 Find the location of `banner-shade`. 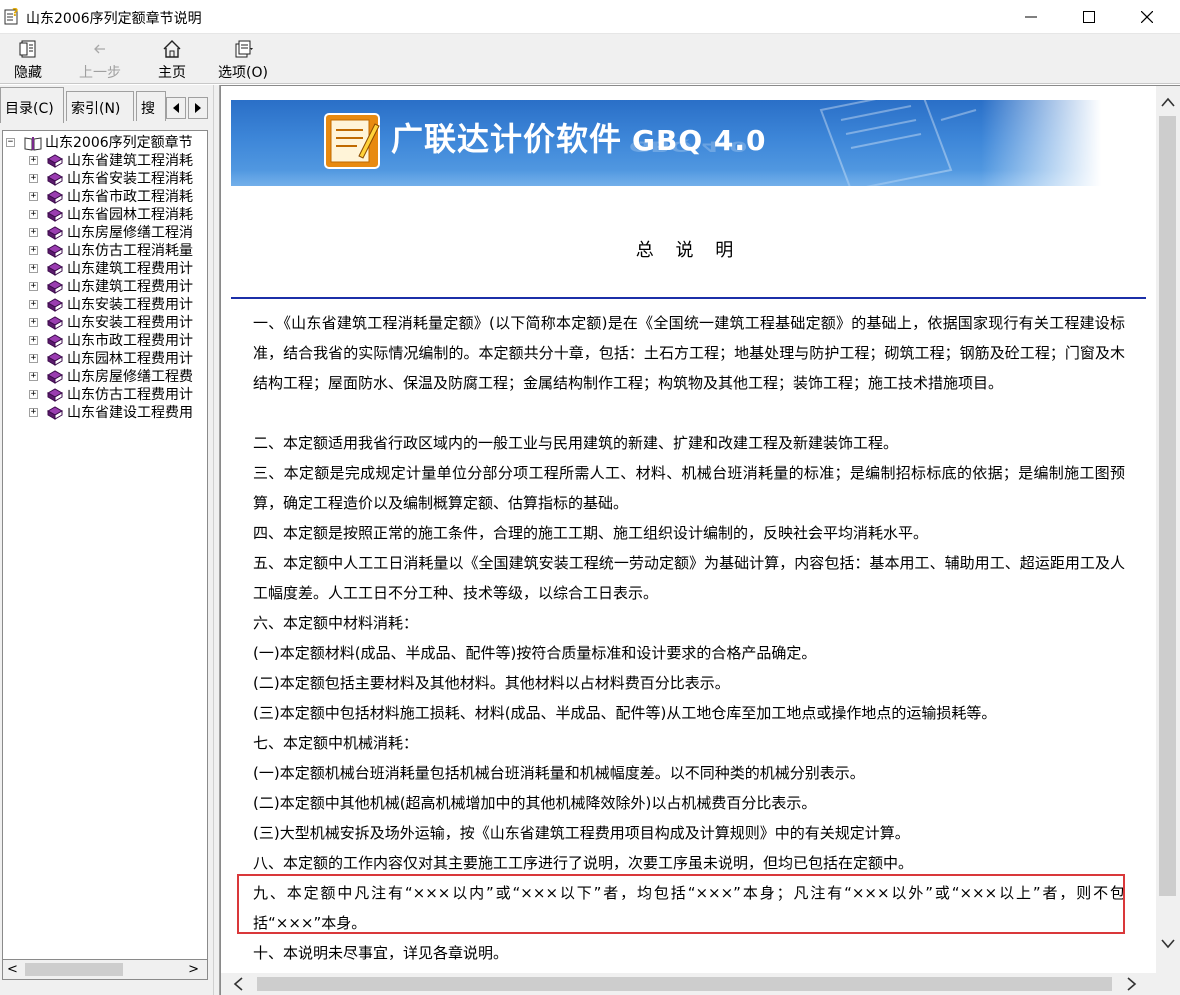

banner-shade is located at coordinates (666, 178).